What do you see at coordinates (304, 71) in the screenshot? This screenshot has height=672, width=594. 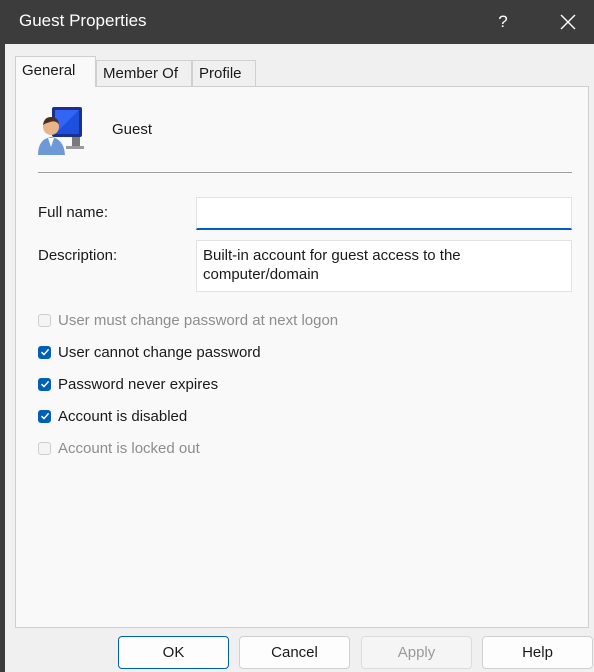 I see `tab-strip: General Member Of Profile` at bounding box center [304, 71].